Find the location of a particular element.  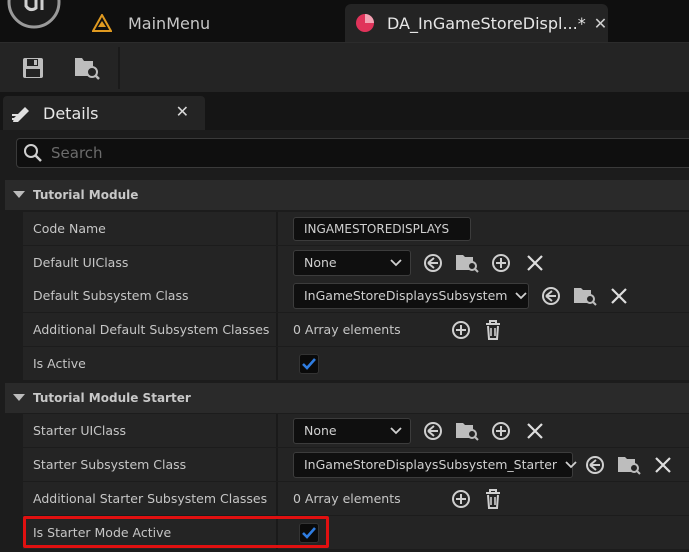

property-row-is-active: Is Active is located at coordinates (347, 363).